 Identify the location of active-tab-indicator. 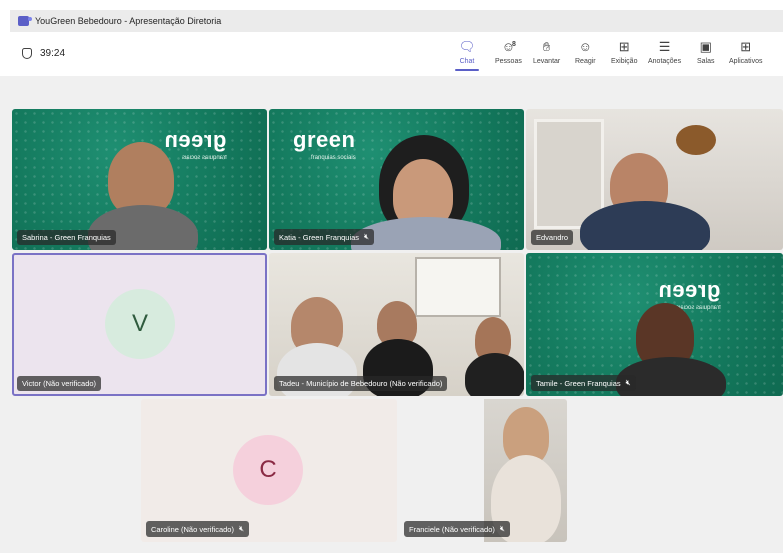
(467, 70).